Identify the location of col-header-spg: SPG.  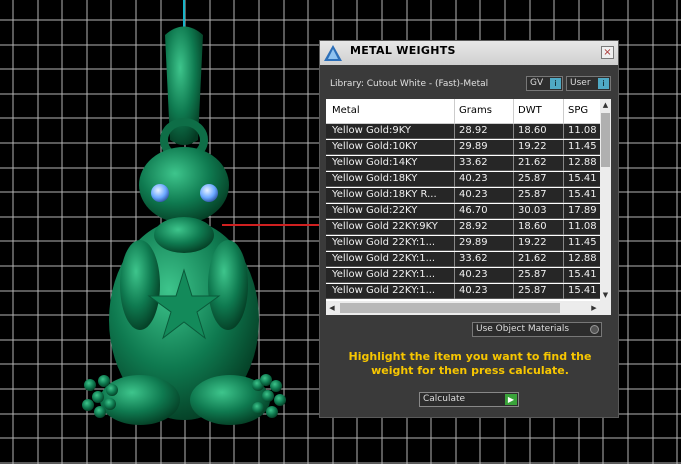
(578, 110).